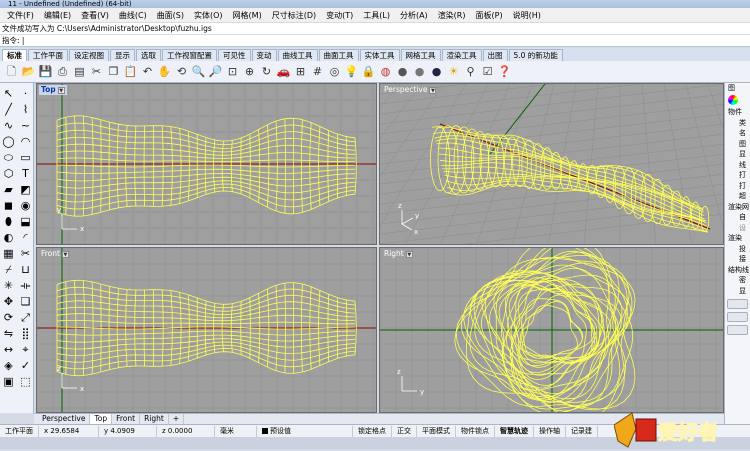 The height and width of the screenshot is (451, 750). I want to click on render-sphere-icon: ●, so click(402, 71).